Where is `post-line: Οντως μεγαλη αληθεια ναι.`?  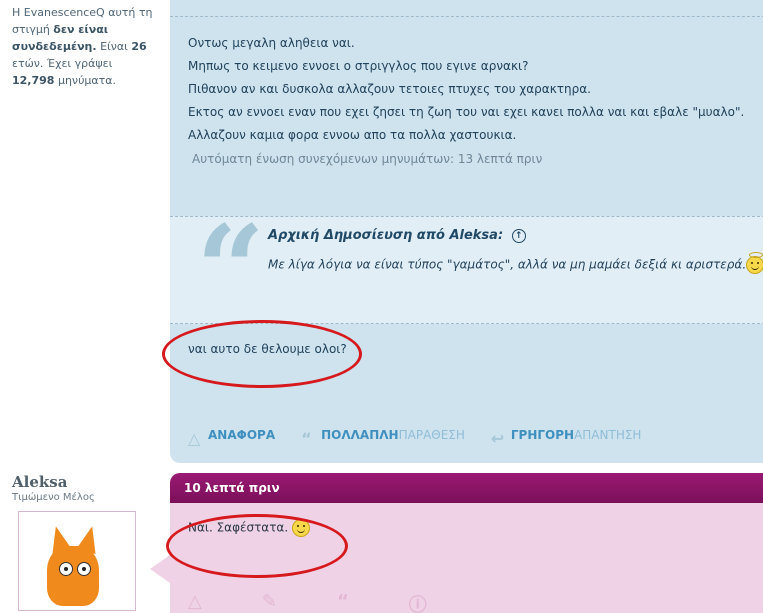 post-line: Οντως μεγαλη αληθεια ναι. is located at coordinates (271, 43).